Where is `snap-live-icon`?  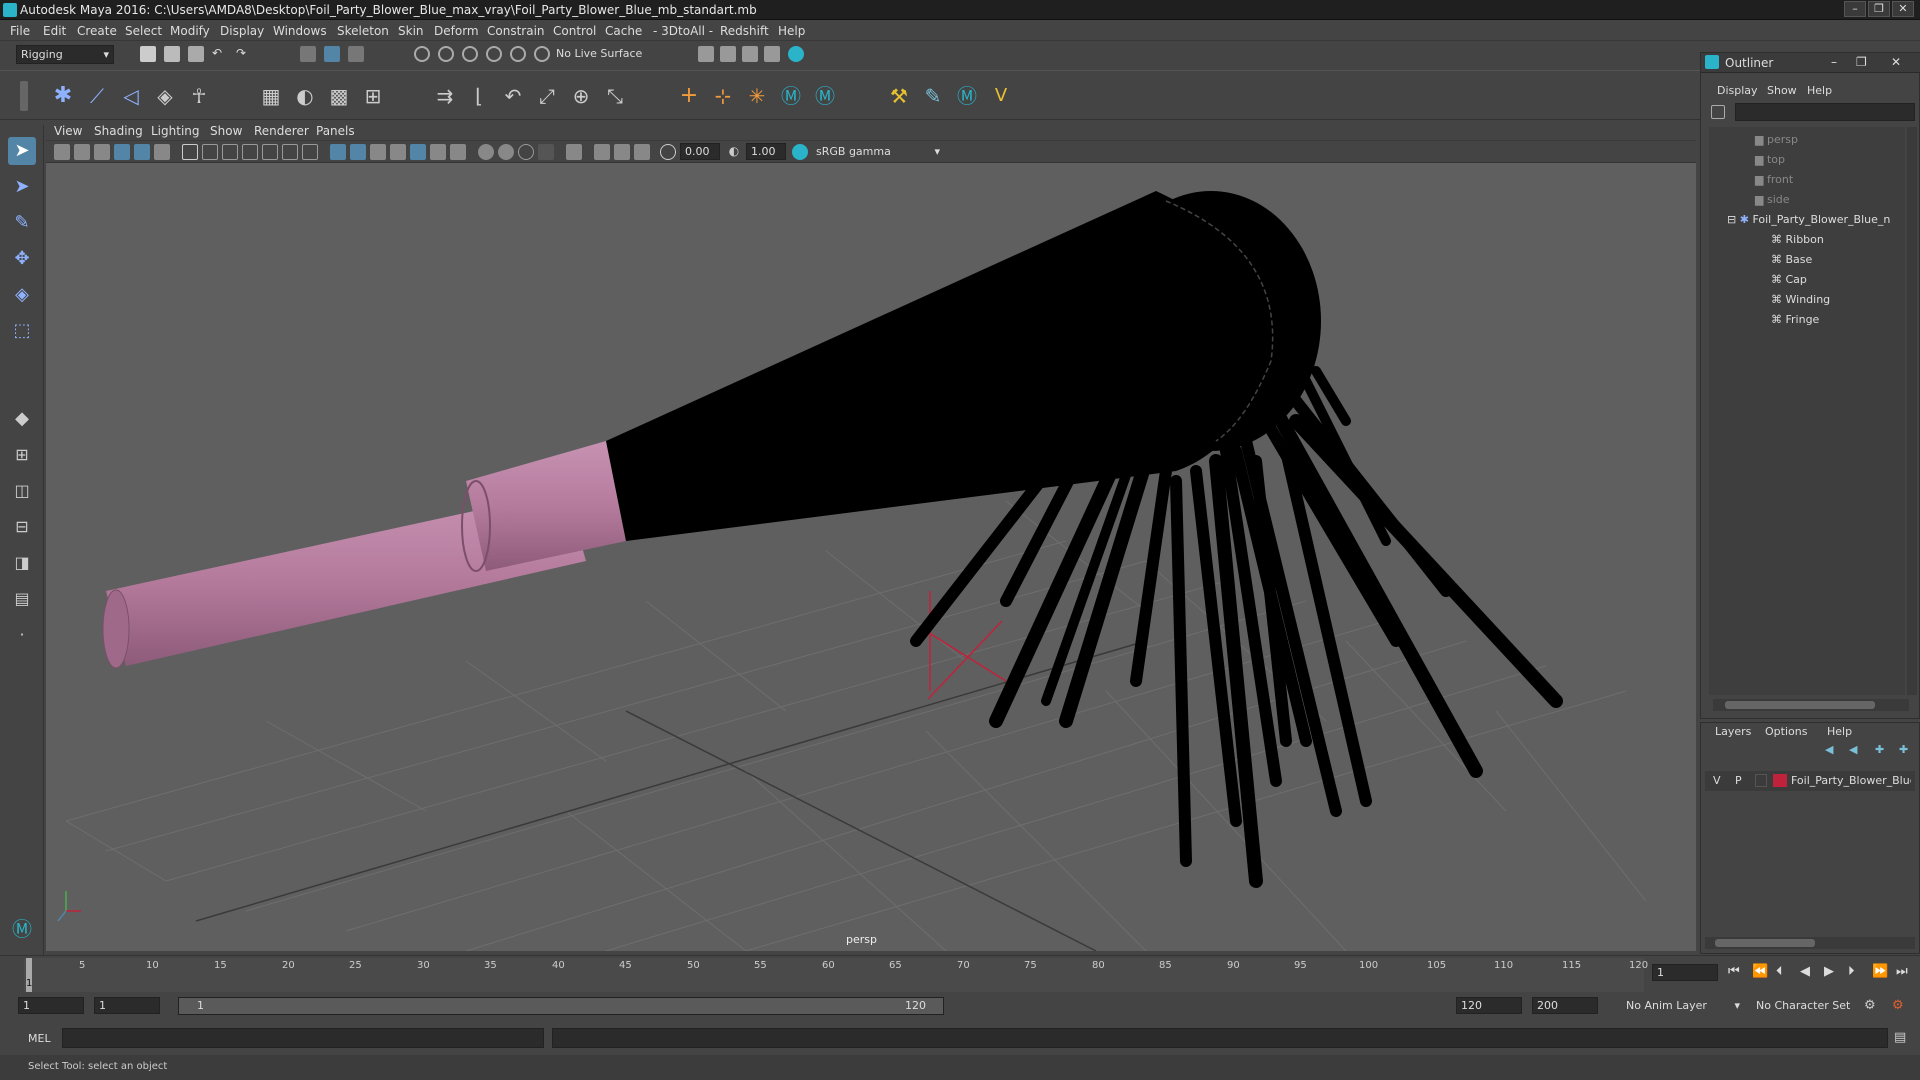
snap-live-icon is located at coordinates (518, 54).